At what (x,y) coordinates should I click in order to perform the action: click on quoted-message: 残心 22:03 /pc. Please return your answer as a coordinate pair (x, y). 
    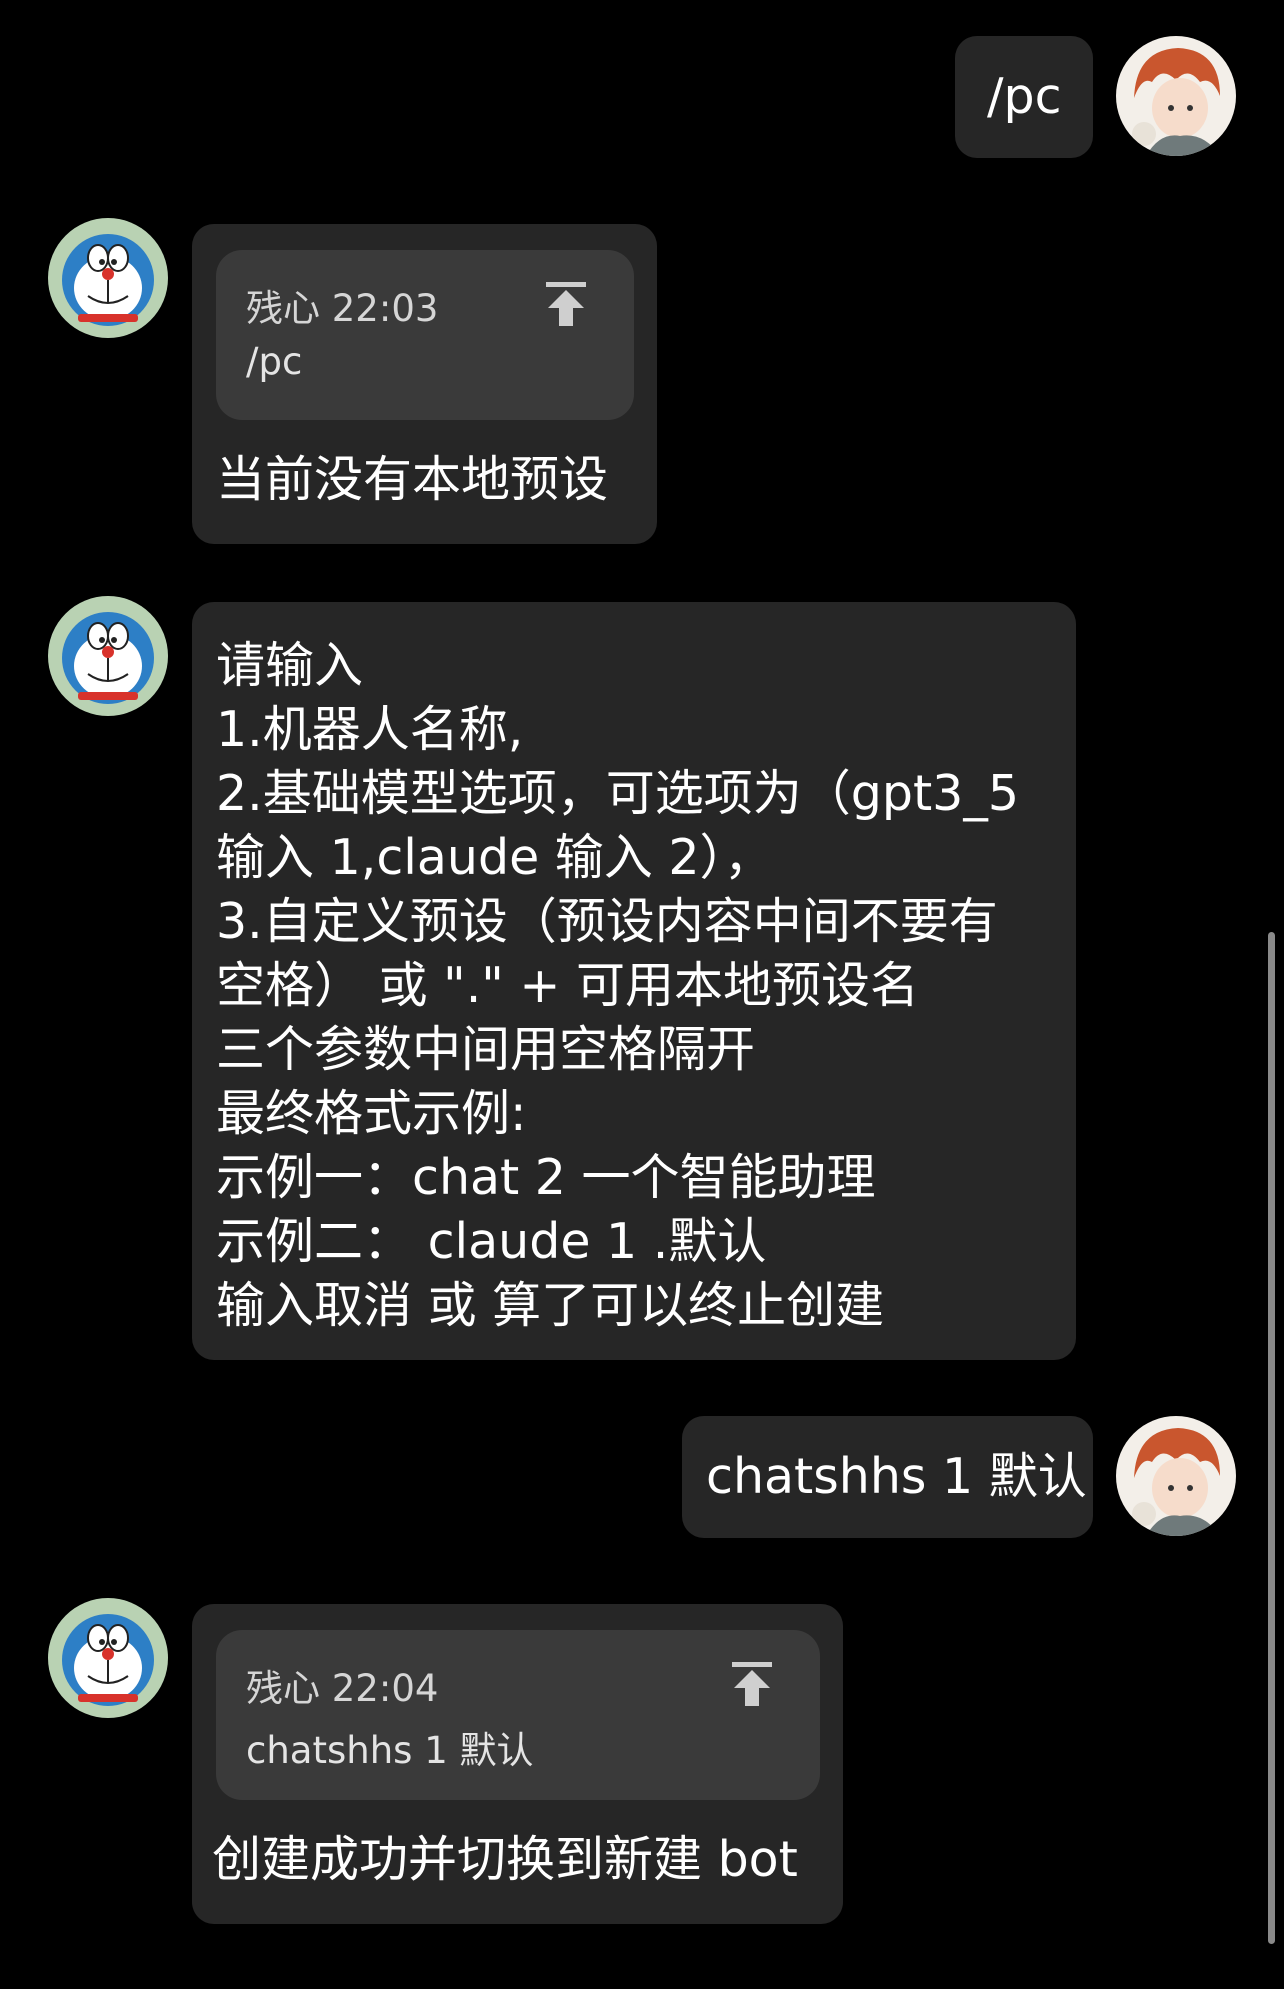
    Looking at the image, I should click on (425, 335).